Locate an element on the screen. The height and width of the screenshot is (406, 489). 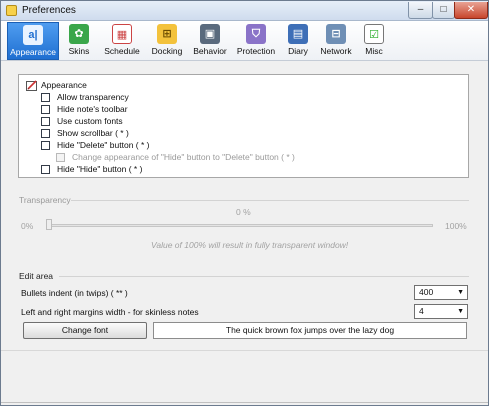
tab-diary: ▤ Diary is located at coordinates (298, 41).